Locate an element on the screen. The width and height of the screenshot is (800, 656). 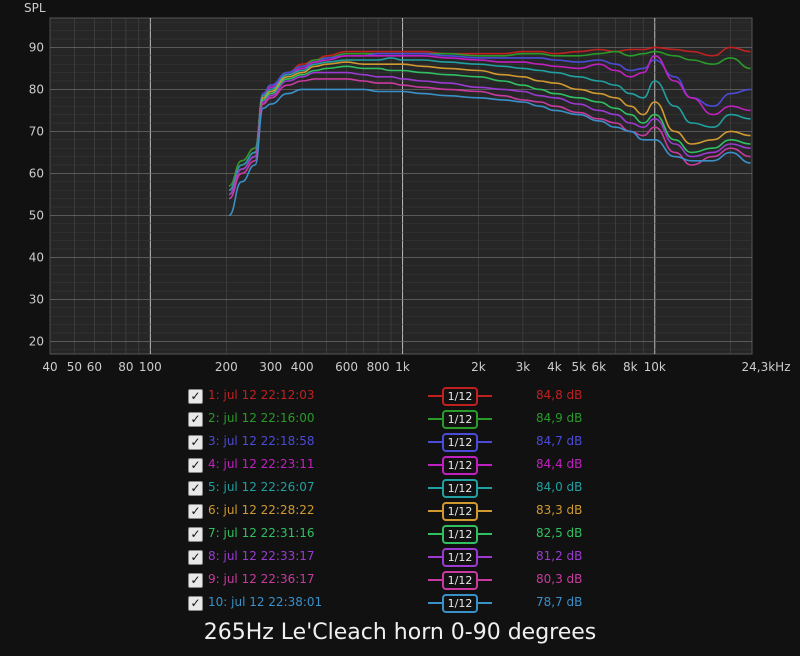
legend-row: ✓ 8: jul 12 22:33:17 1/12 81,2 dB is located at coordinates (398, 558).